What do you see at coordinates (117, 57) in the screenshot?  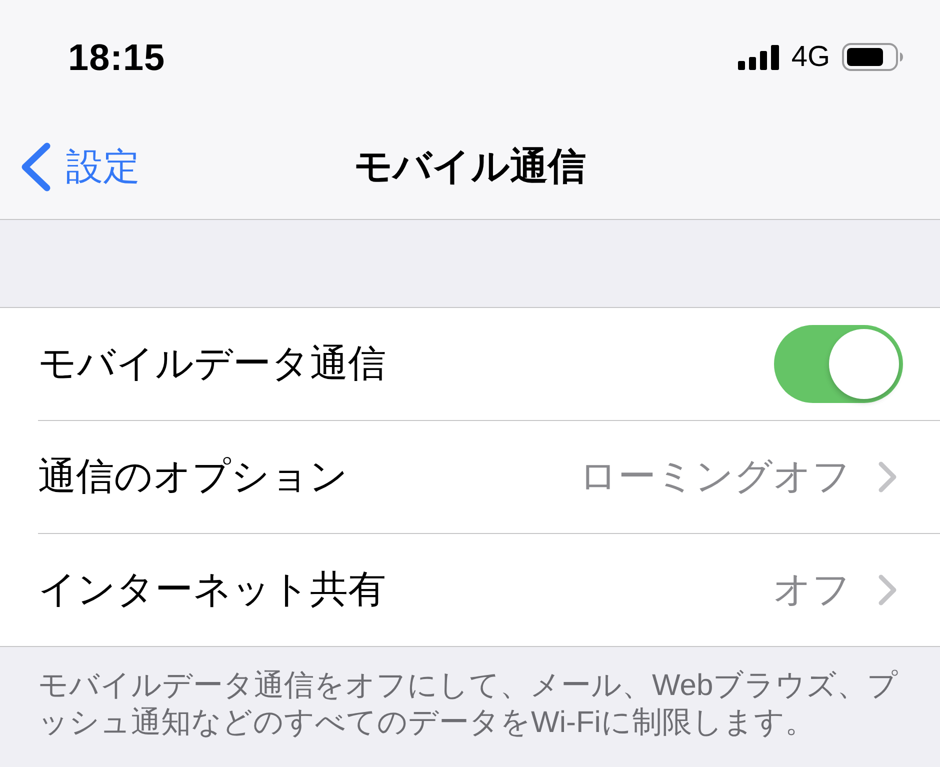 I see `status-time: 18:15` at bounding box center [117, 57].